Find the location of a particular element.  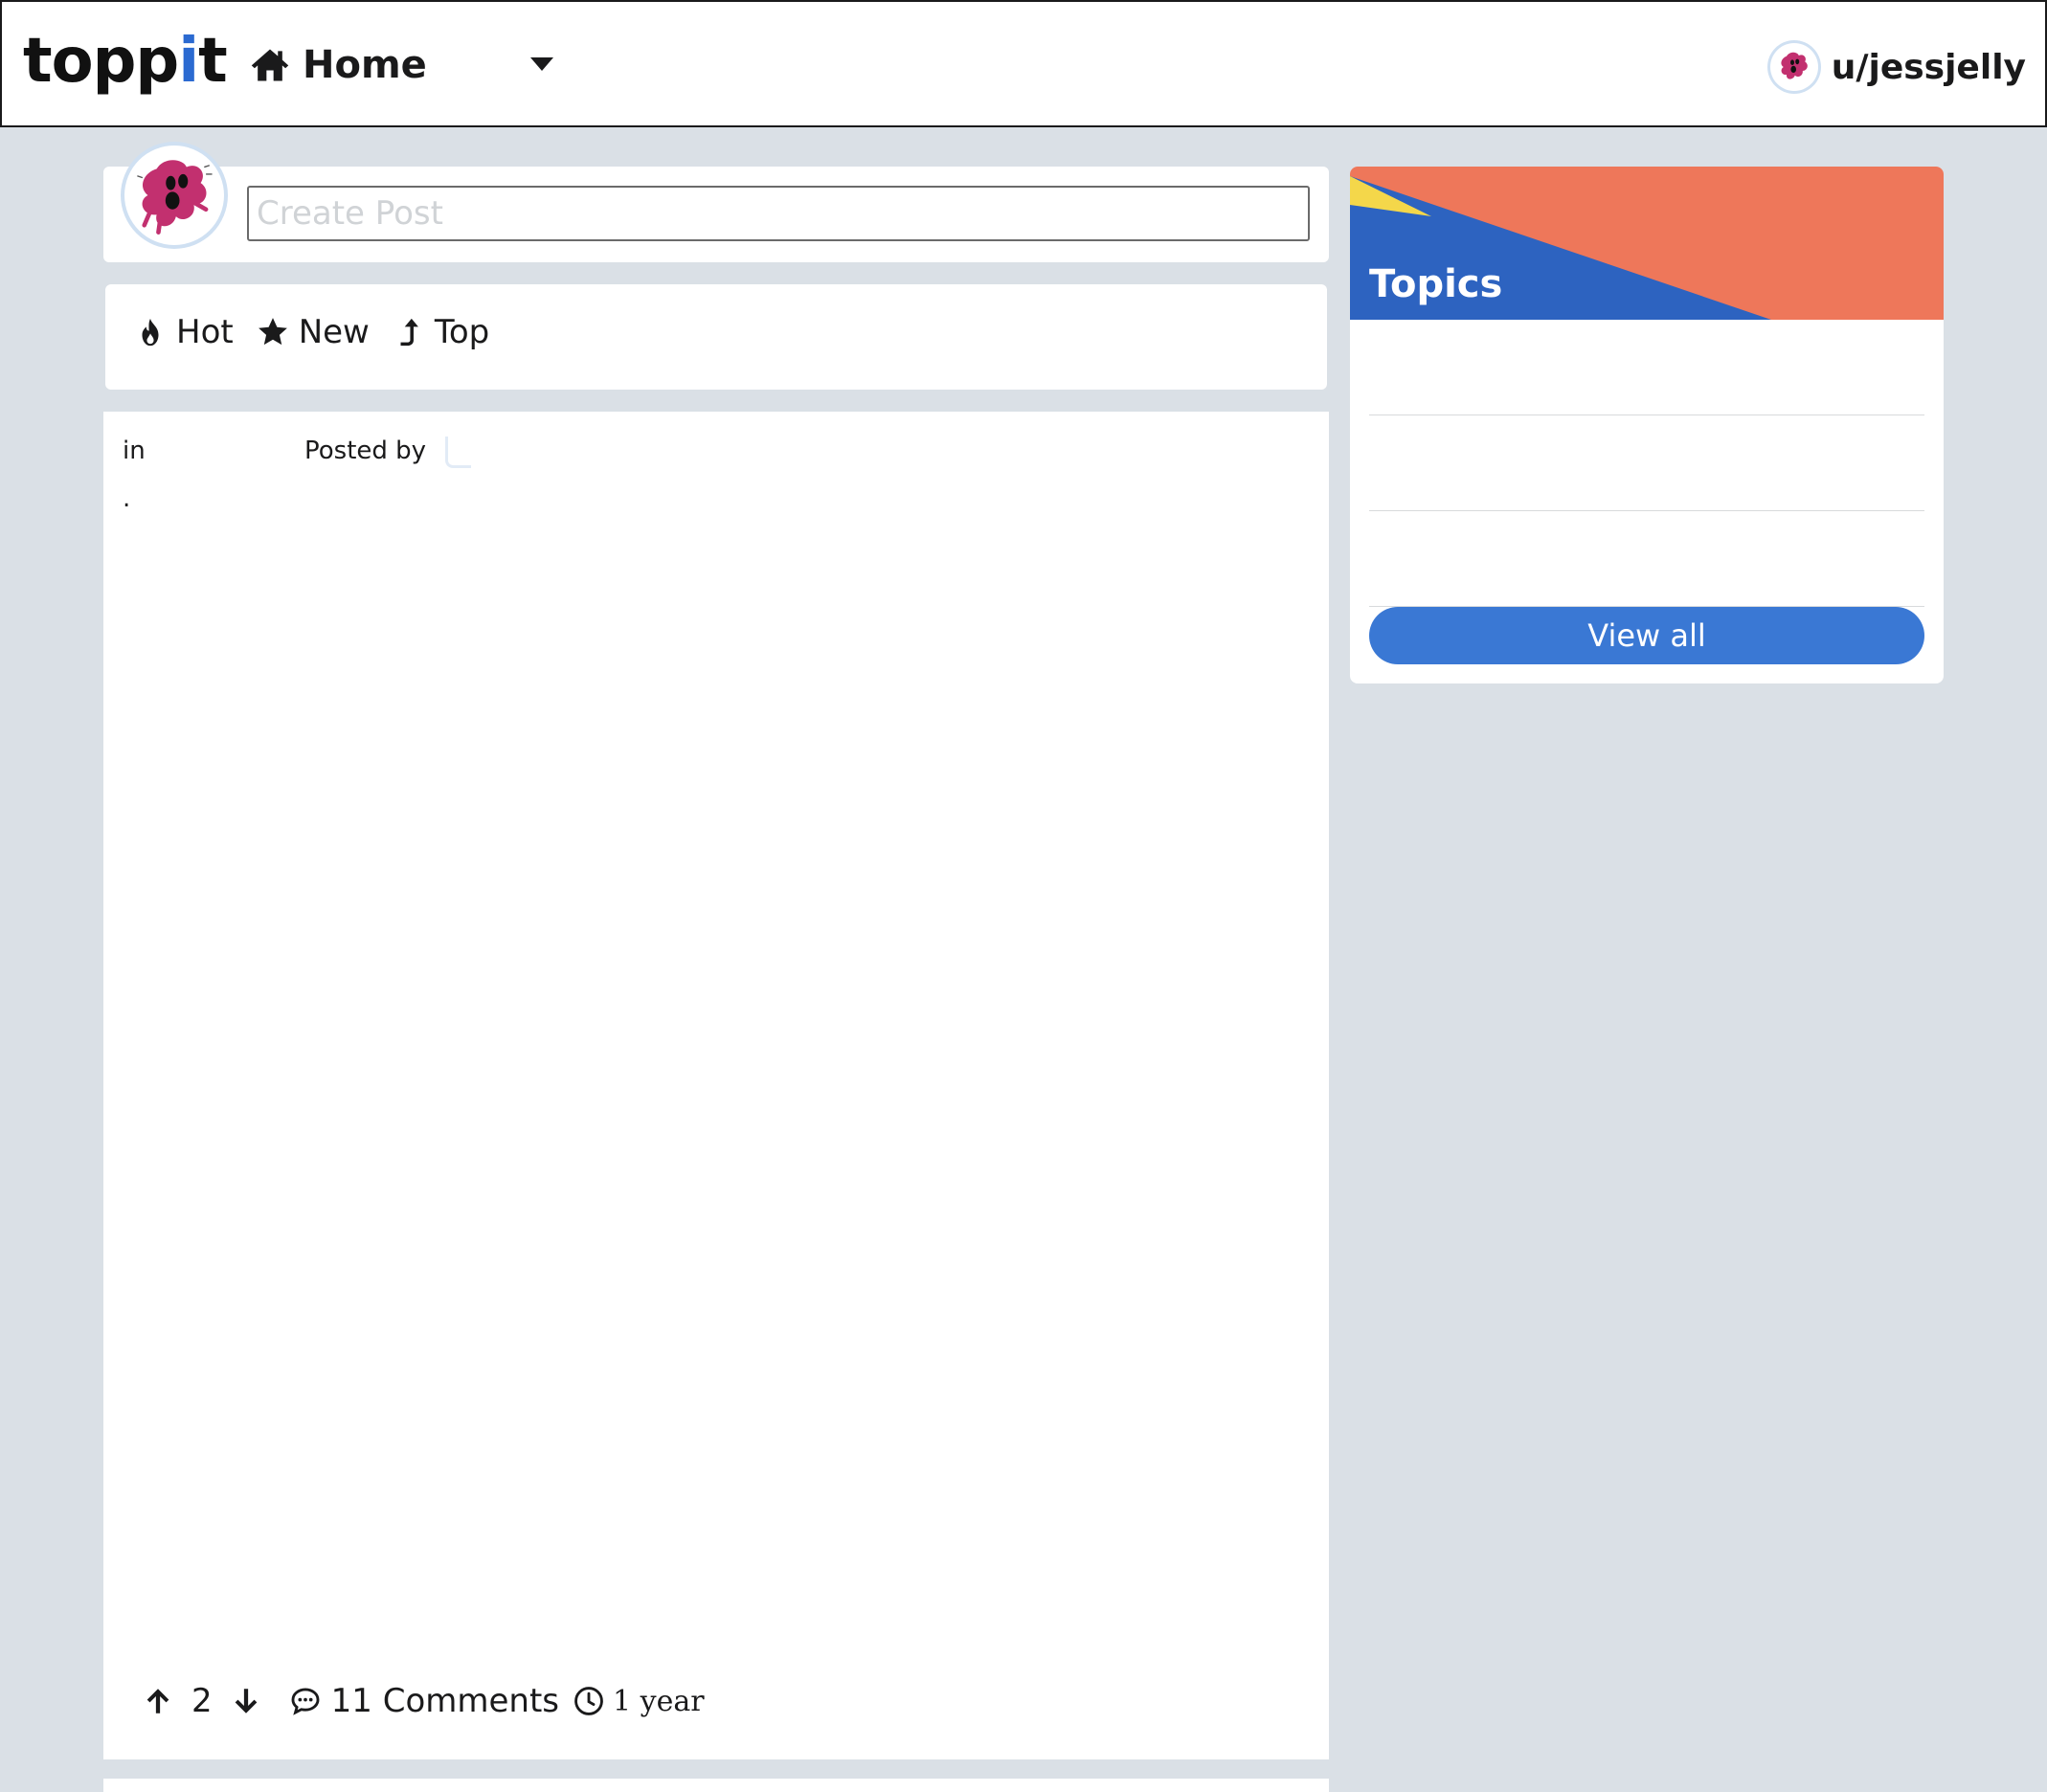

star-icon is located at coordinates (272, 332).